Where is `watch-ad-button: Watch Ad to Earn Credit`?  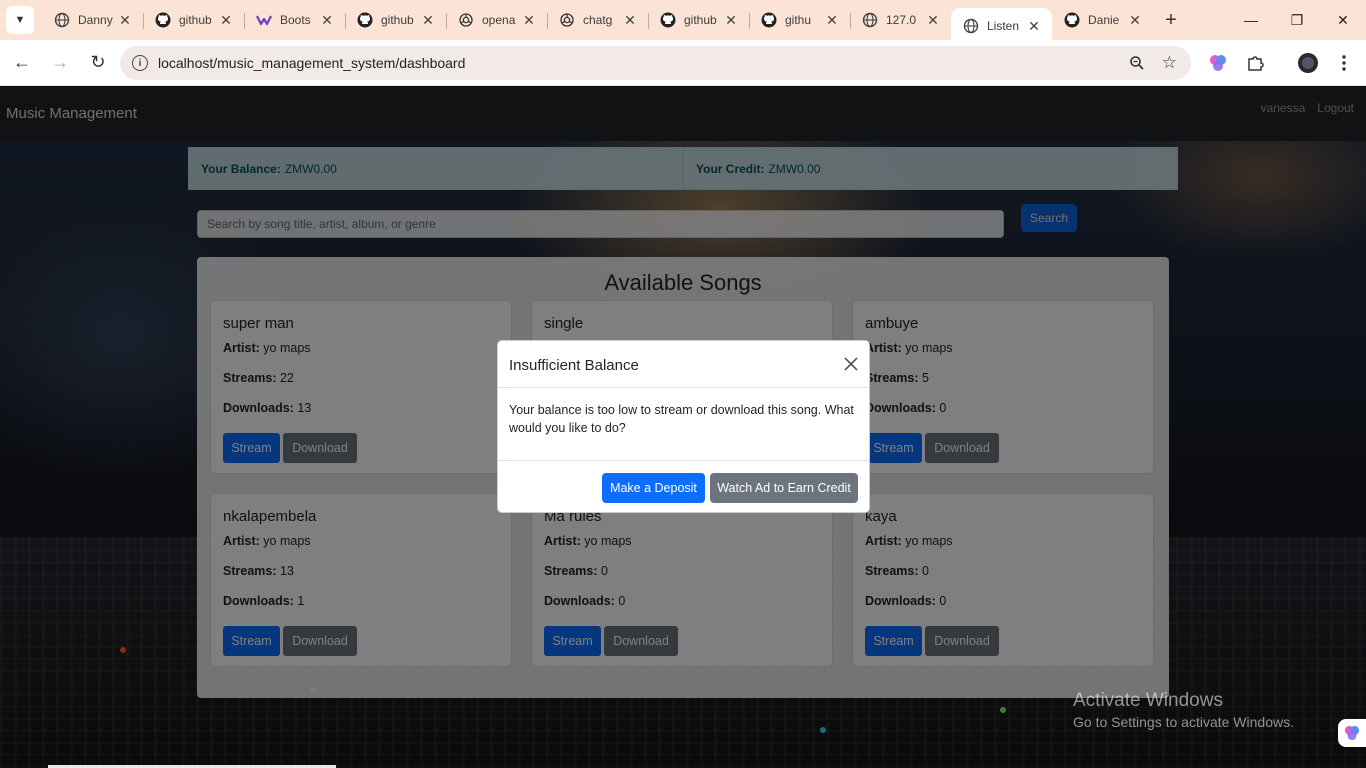 watch-ad-button: Watch Ad to Earn Credit is located at coordinates (784, 488).